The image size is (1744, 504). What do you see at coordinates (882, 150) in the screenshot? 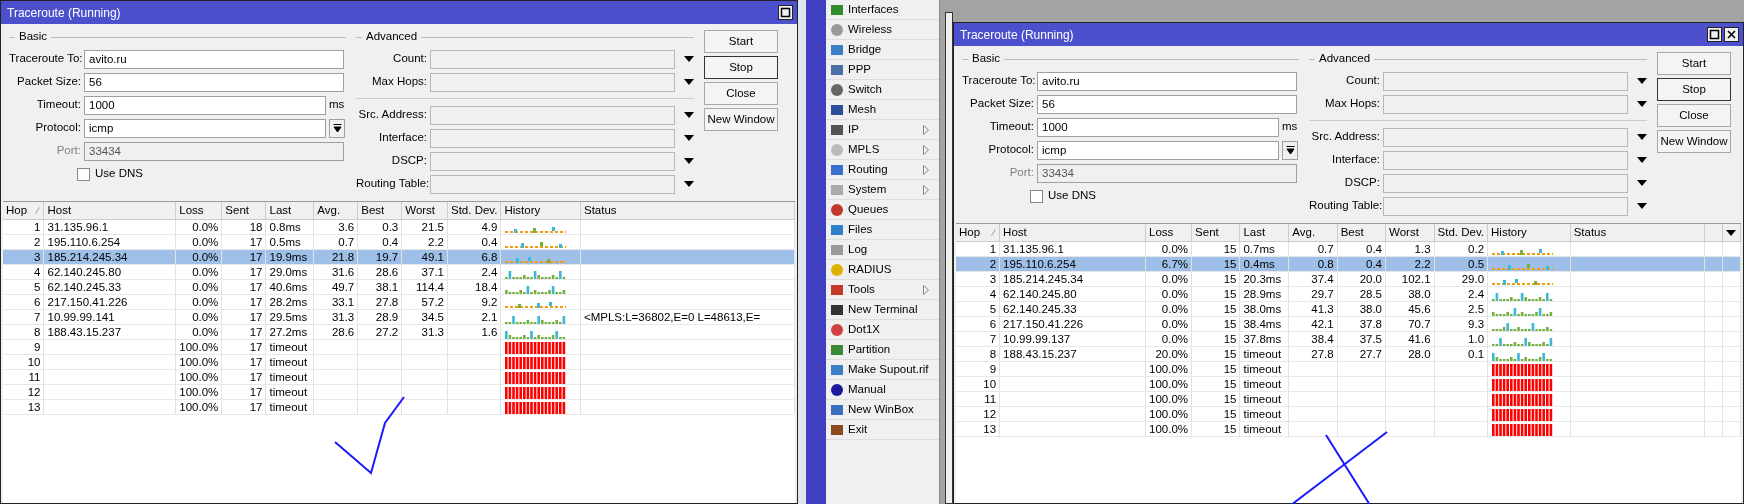
I see `menu-item: MPLS` at bounding box center [882, 150].